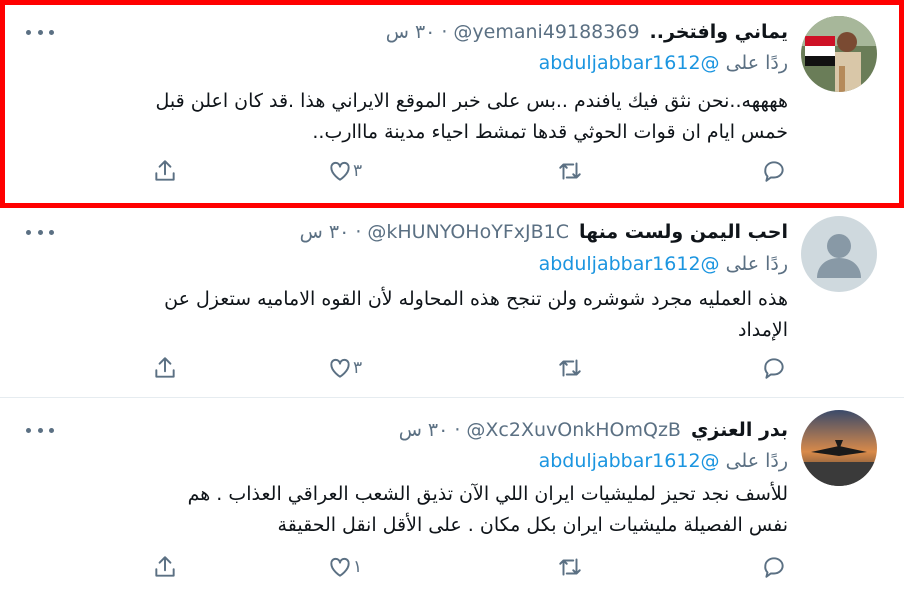 This screenshot has width=904, height=605. I want to click on like-count: ١, so click(358, 567).